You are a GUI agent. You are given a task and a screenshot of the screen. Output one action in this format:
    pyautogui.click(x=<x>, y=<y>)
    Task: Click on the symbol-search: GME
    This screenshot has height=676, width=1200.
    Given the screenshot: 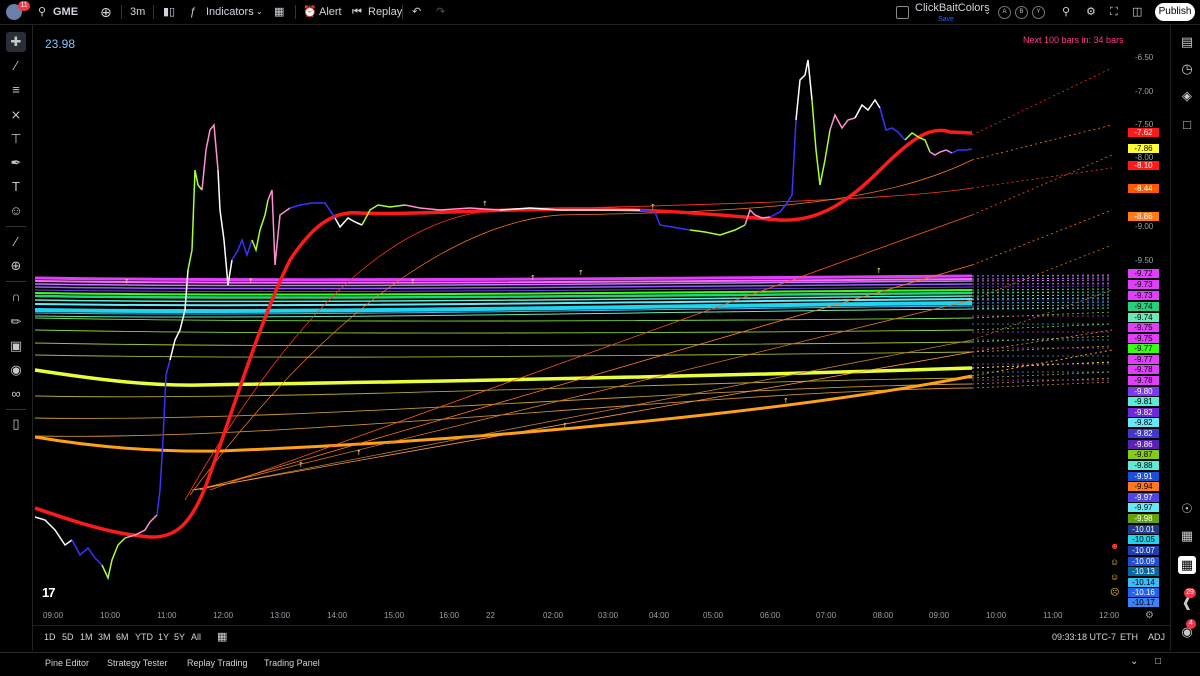 What is the action you would take?
    pyautogui.click(x=65, y=12)
    